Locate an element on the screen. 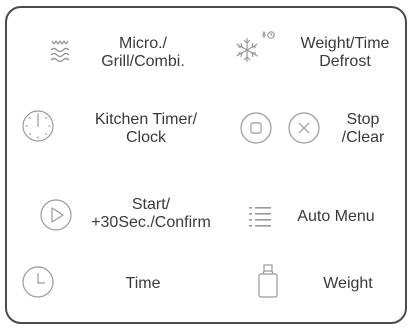 The image size is (416, 329). weight-label: Weight is located at coordinates (348, 283).